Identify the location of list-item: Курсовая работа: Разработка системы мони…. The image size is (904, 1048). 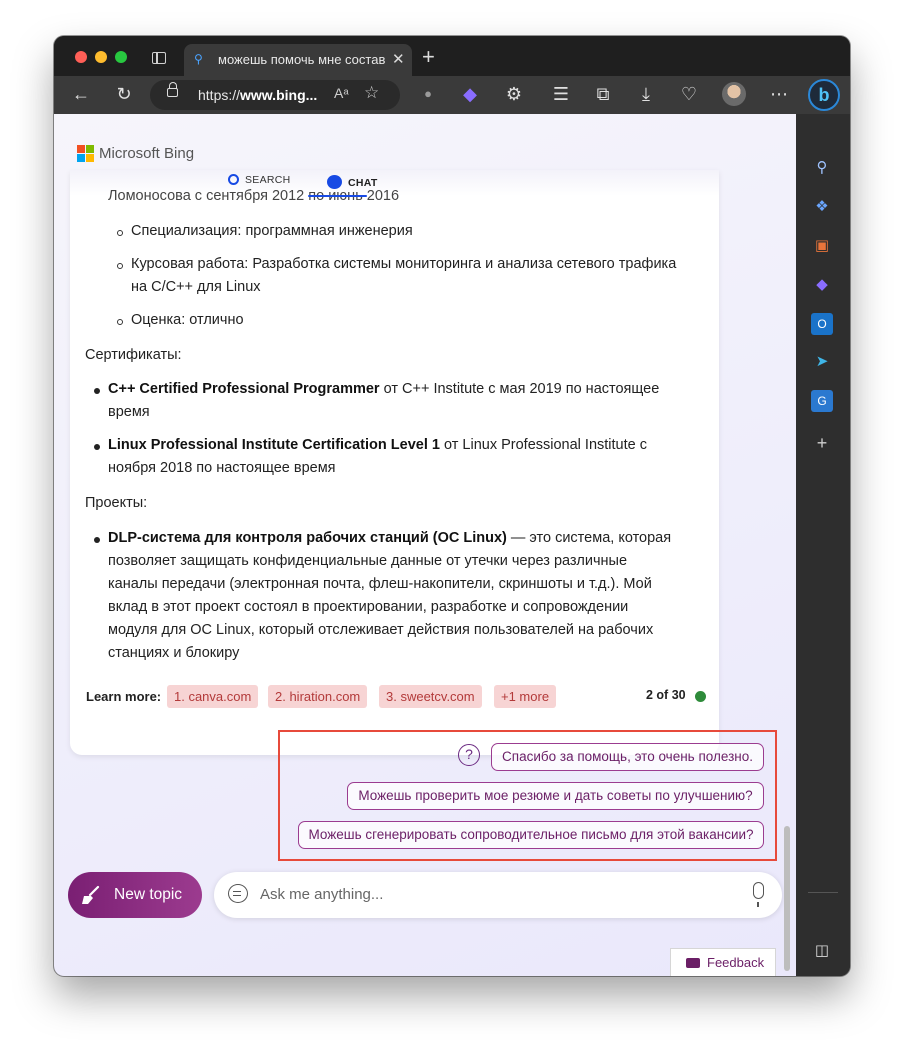
(404, 264).